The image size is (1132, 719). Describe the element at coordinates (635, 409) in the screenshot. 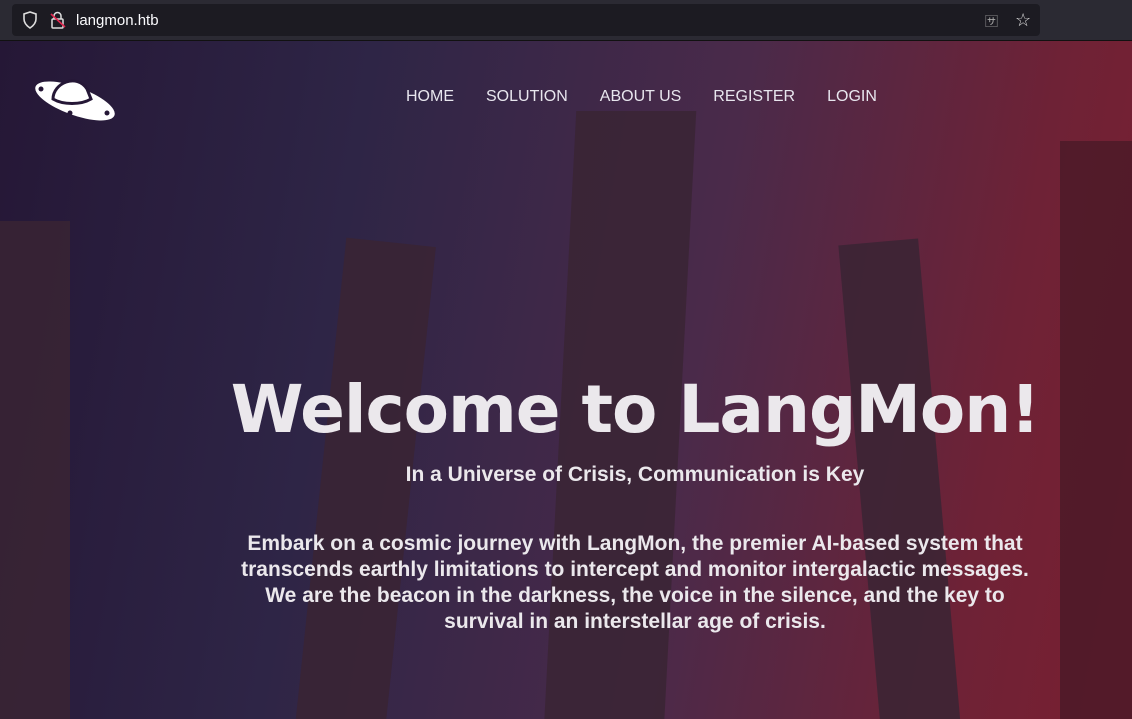

I see `hero-title: Welcome to LangMon!` at that location.